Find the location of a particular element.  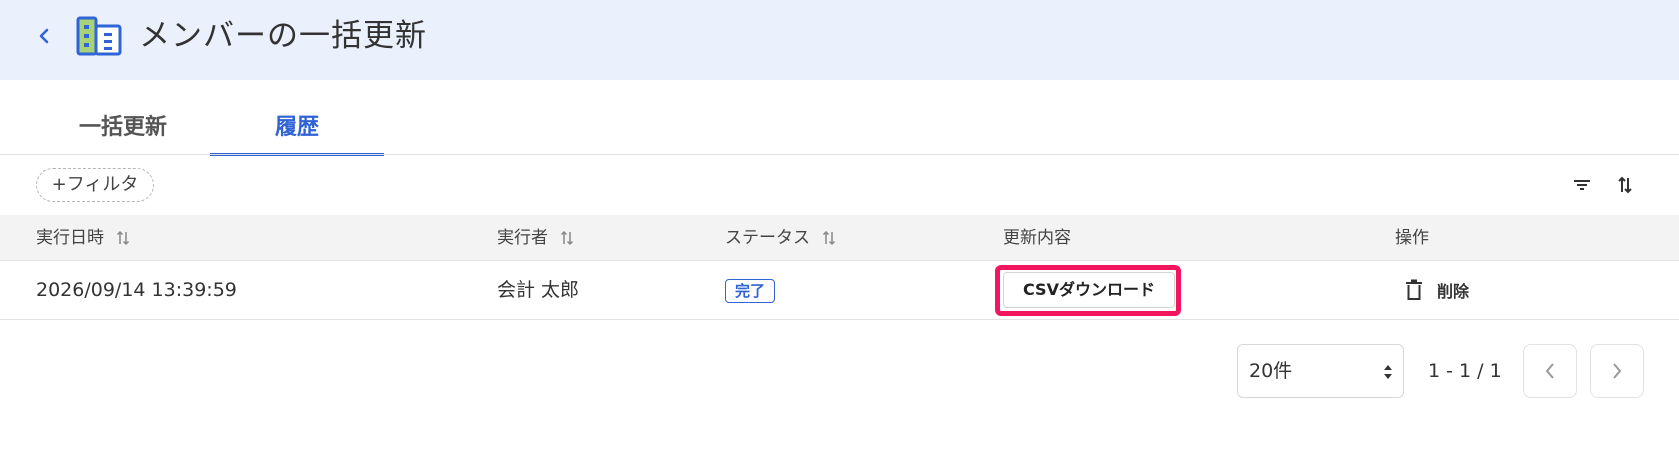

delete-button: 削除 is located at coordinates (1437, 290).